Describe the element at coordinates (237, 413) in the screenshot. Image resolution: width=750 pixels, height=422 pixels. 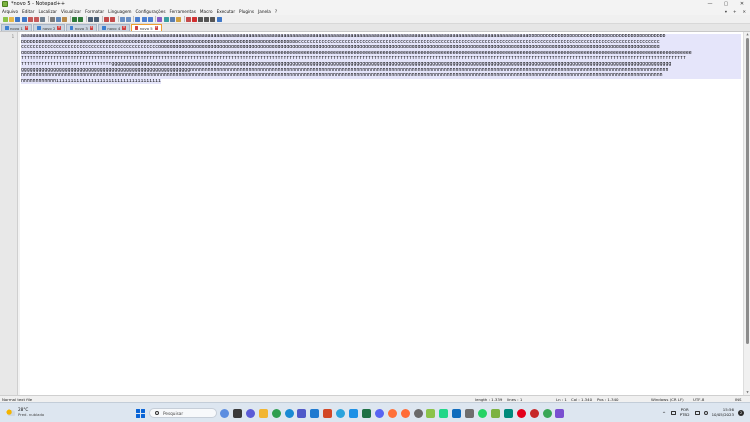
I see `task-view-icon` at that location.